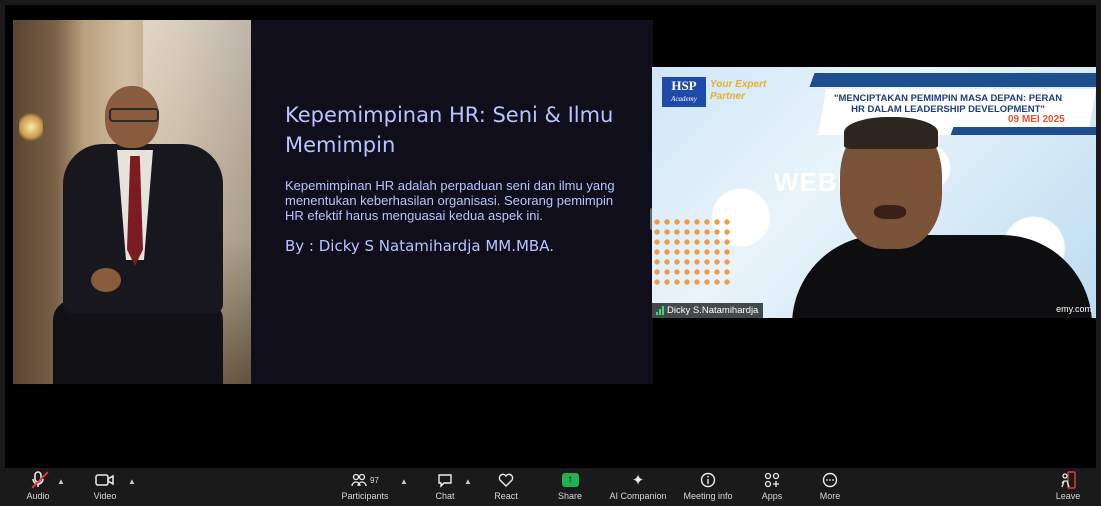 The image size is (1101, 506). What do you see at coordinates (1068, 480) in the screenshot?
I see `leave-icon` at bounding box center [1068, 480].